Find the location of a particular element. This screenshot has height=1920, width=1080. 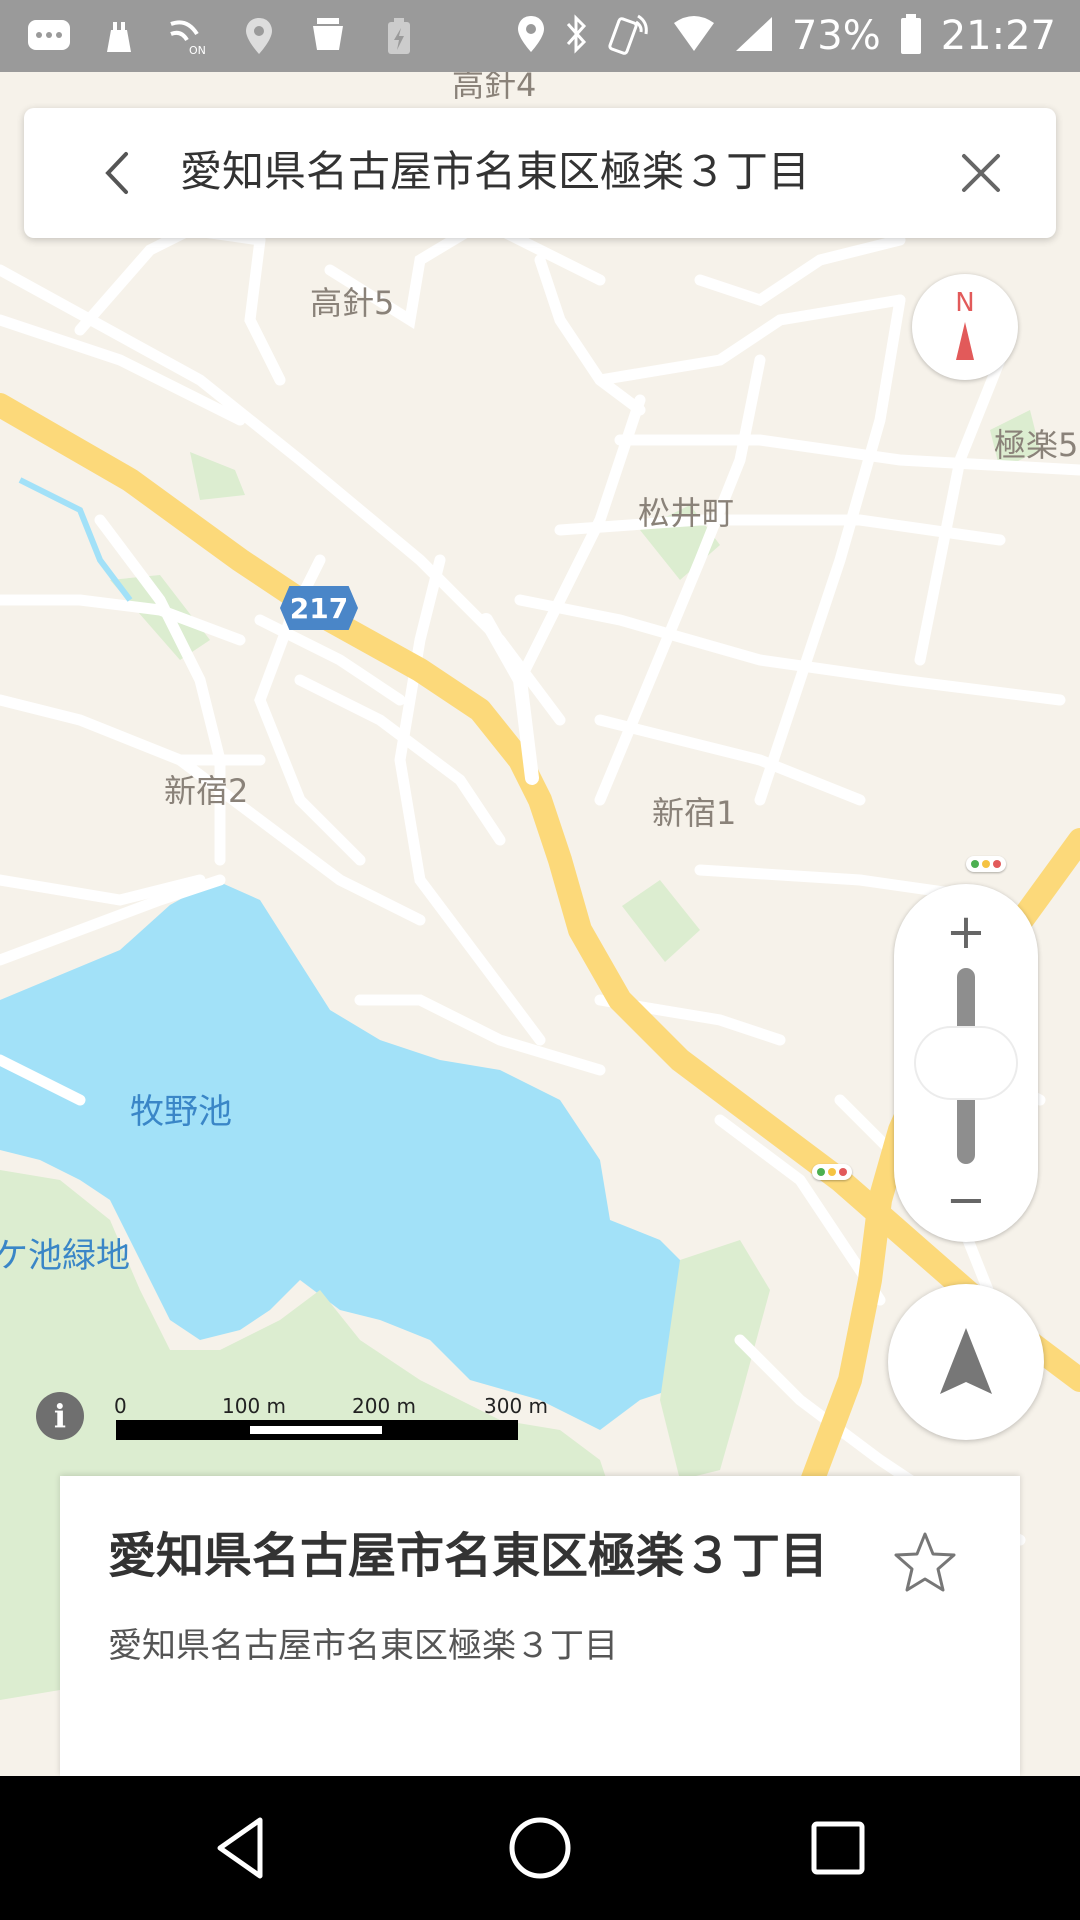

charger-icon is located at coordinates (119, 36).